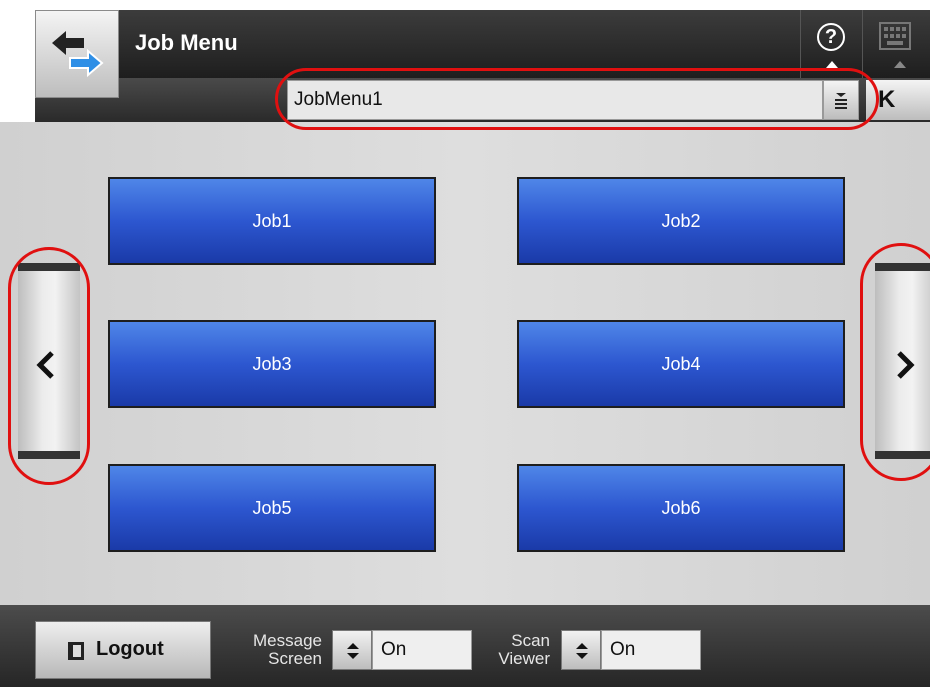 This screenshot has height=687, width=930. What do you see at coordinates (272, 364) in the screenshot?
I see `job-button-3: Job3` at bounding box center [272, 364].